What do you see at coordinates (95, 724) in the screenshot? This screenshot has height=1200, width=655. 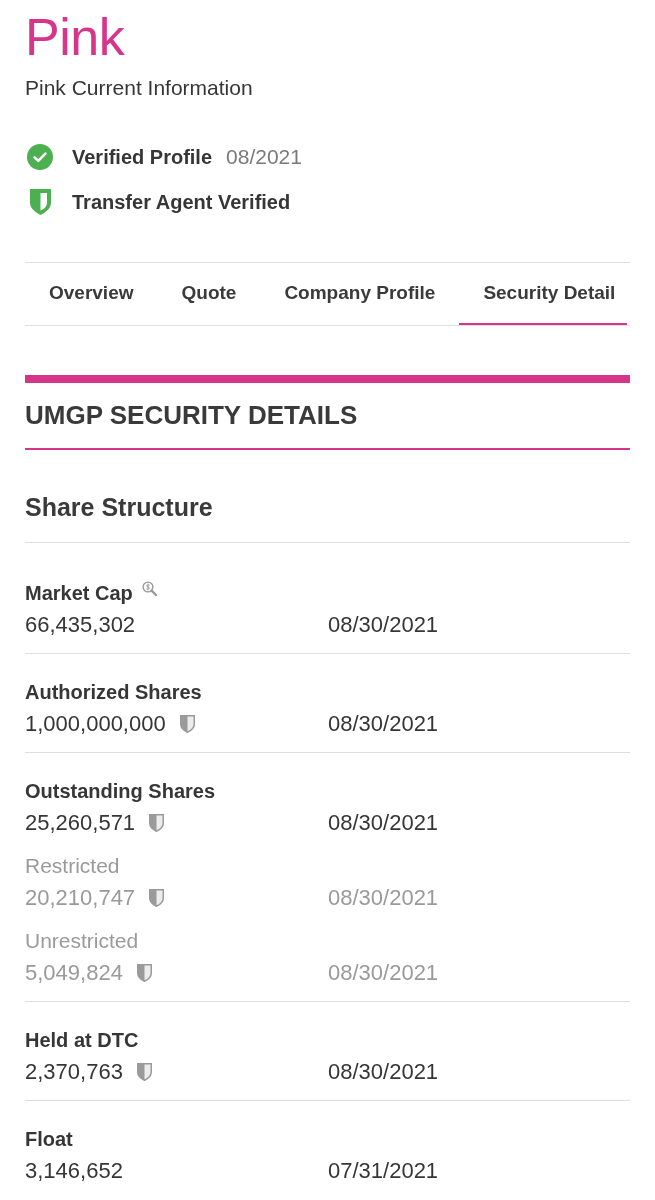 I see `field-value: 1,000,000,000` at bounding box center [95, 724].